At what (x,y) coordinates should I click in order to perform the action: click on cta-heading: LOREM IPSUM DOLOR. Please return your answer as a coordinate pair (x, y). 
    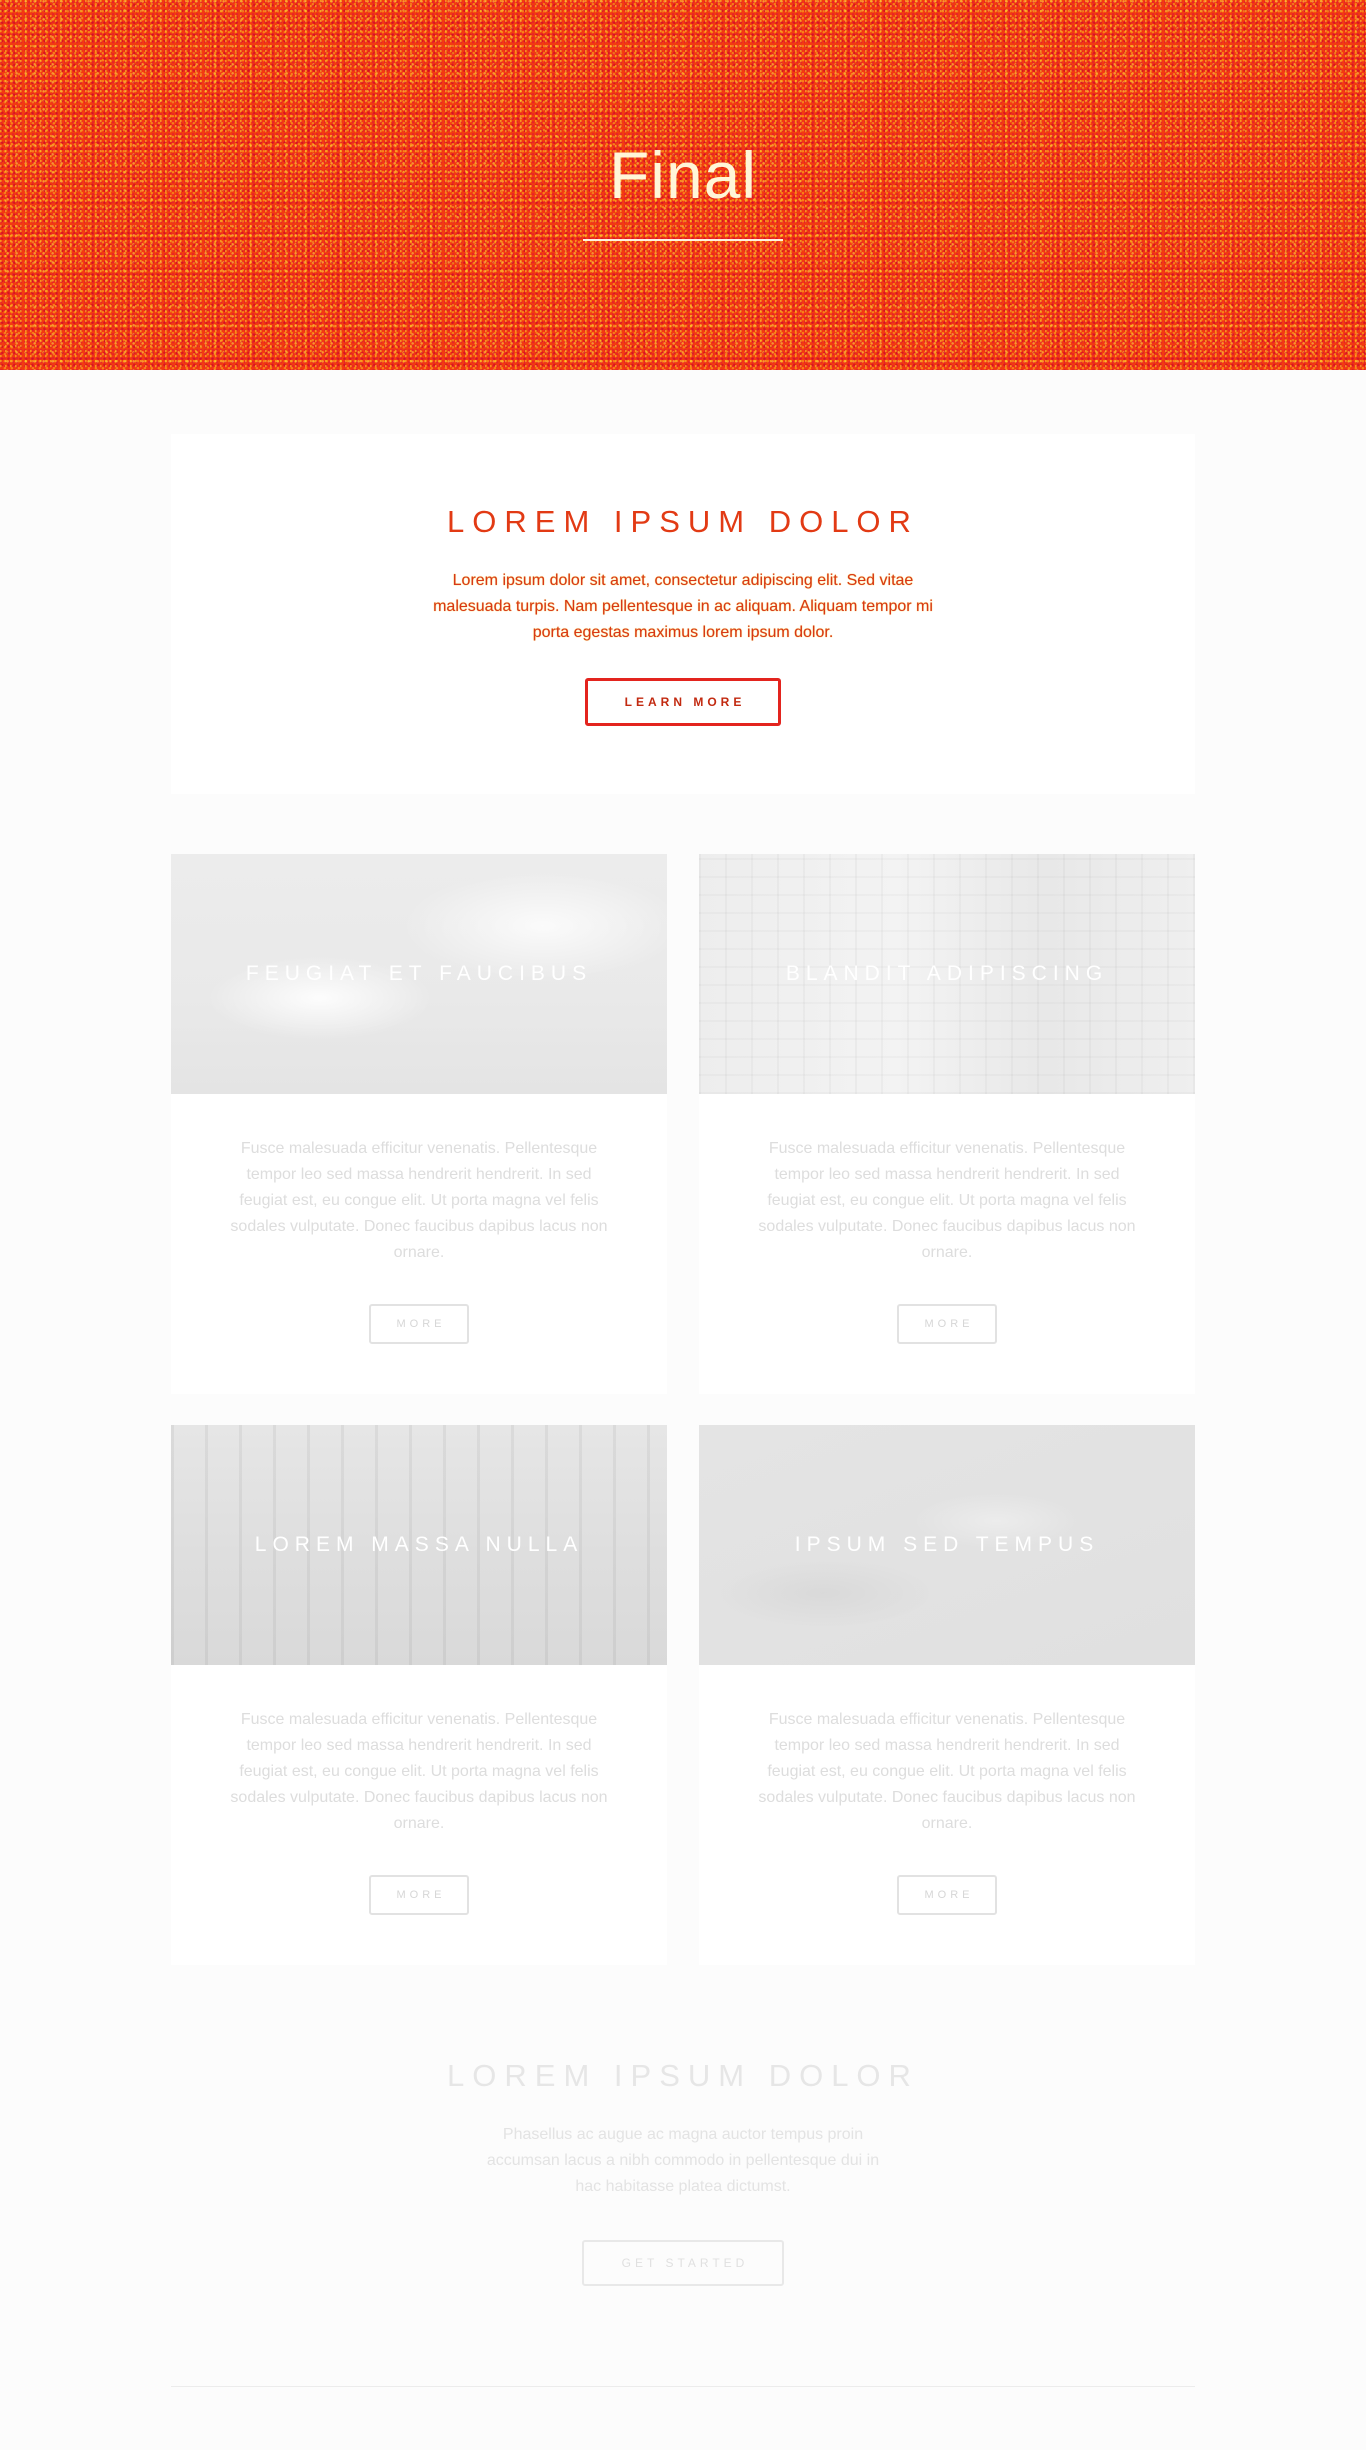
    Looking at the image, I should click on (683, 2075).